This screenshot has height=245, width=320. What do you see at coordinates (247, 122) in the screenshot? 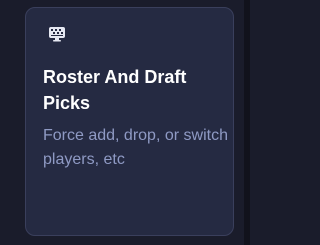
I see `adjacent-panel-edge` at bounding box center [247, 122].